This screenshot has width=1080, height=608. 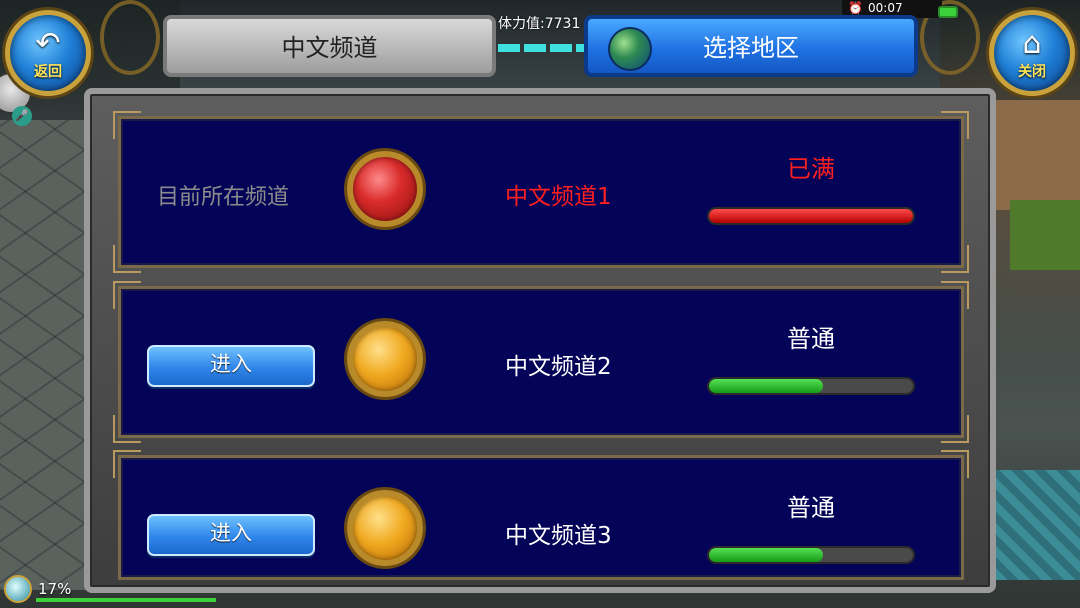 I want to click on channel-load-status: 已满, so click(x=811, y=169).